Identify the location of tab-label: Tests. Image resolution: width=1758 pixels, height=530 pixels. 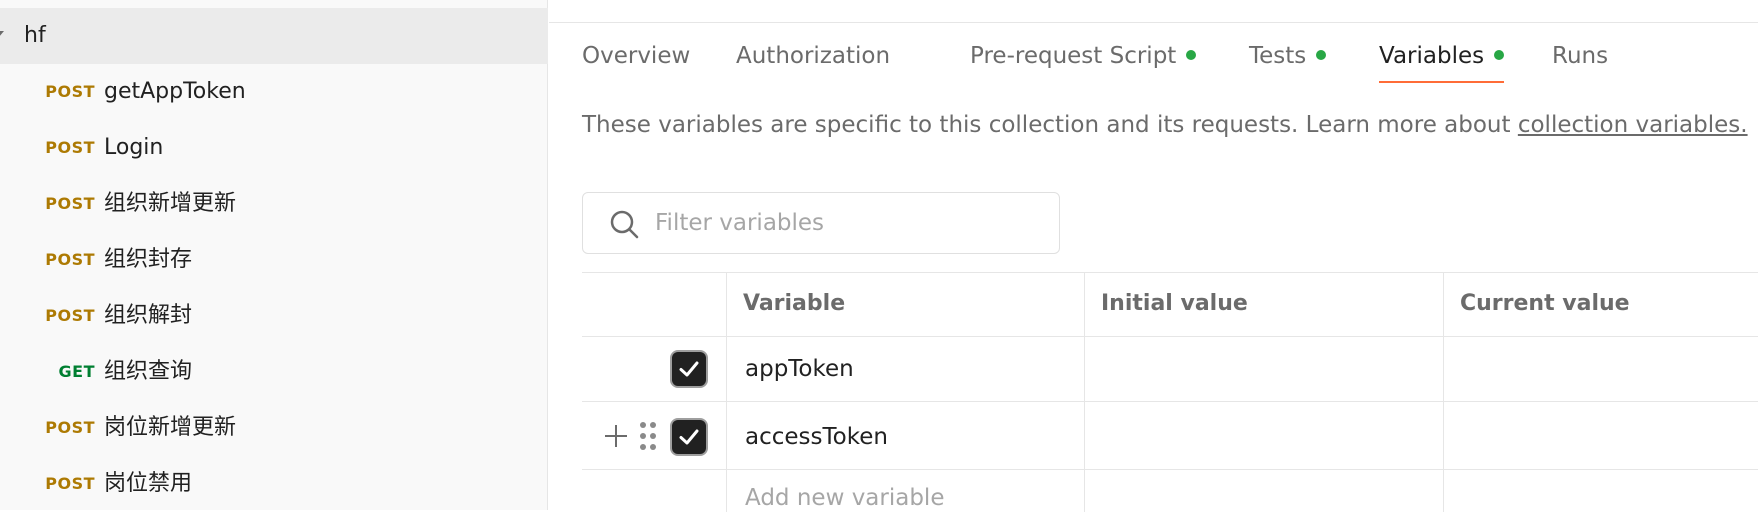
(1278, 56).